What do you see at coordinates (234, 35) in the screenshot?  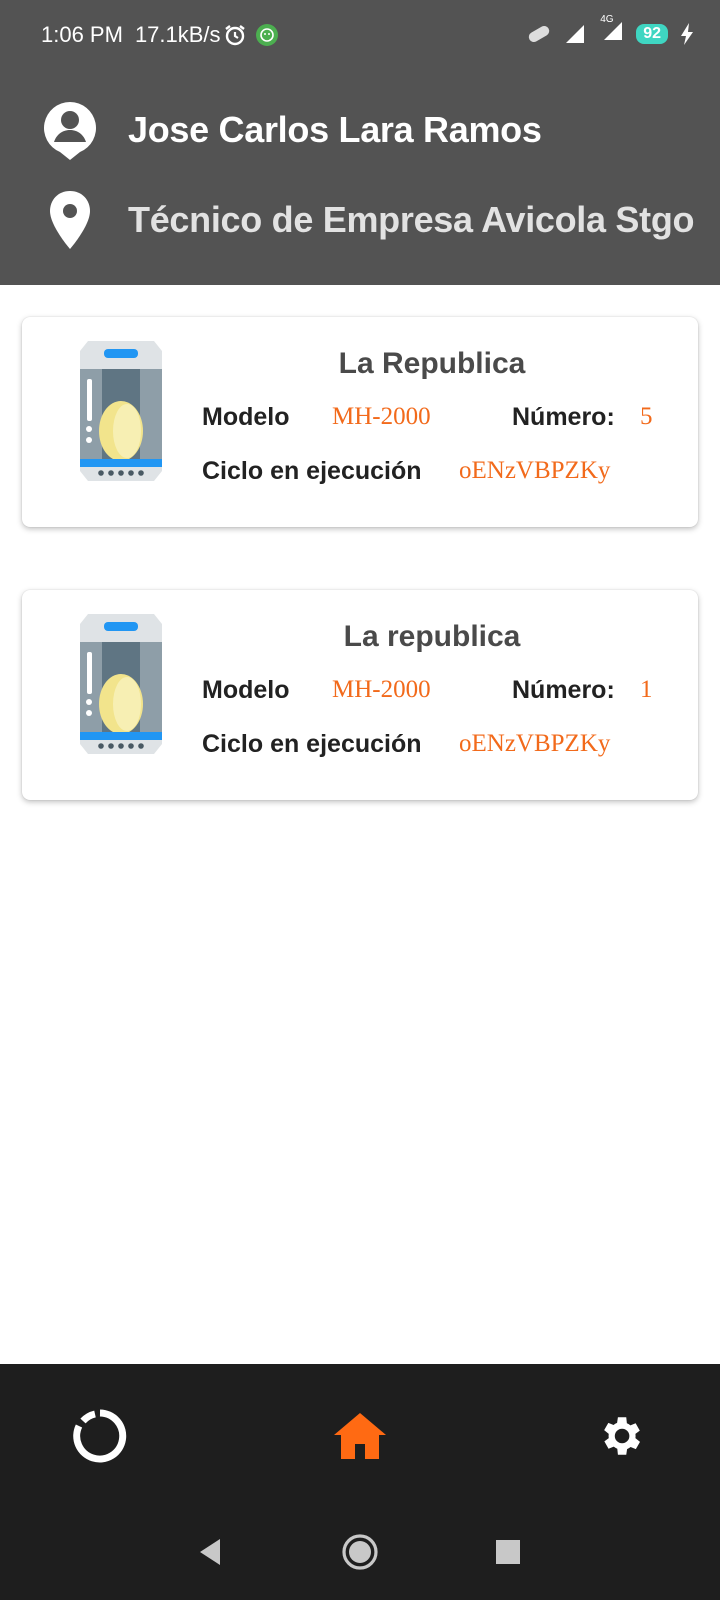 I see `alarm-icon` at bounding box center [234, 35].